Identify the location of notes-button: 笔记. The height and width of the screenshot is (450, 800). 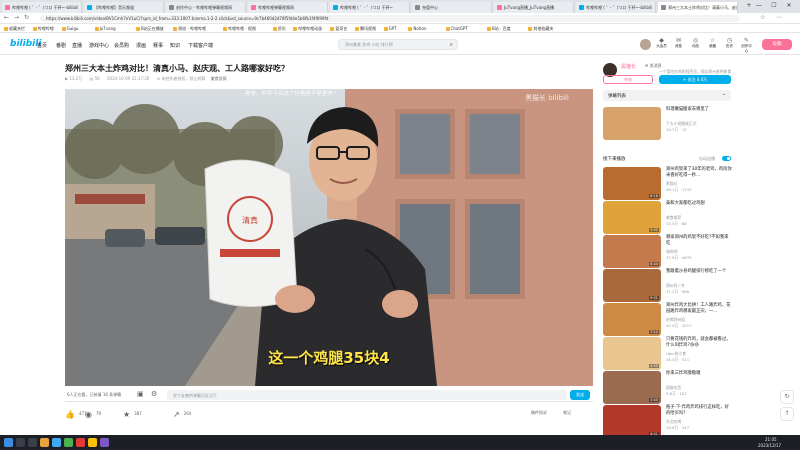
(567, 413).